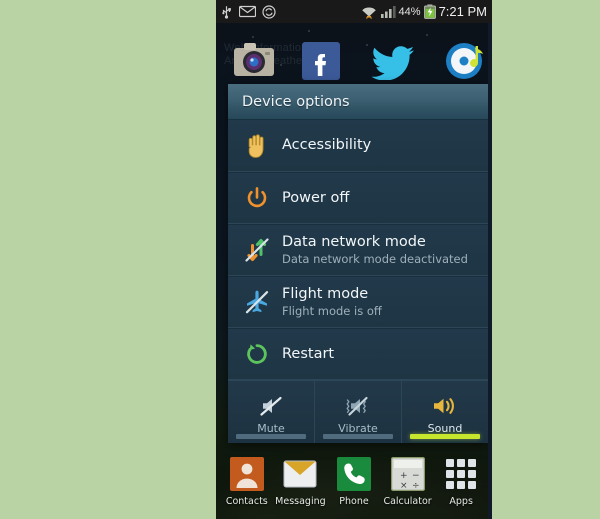 The height and width of the screenshot is (519, 600). I want to click on home-screen-app-row, so click(354, 63).